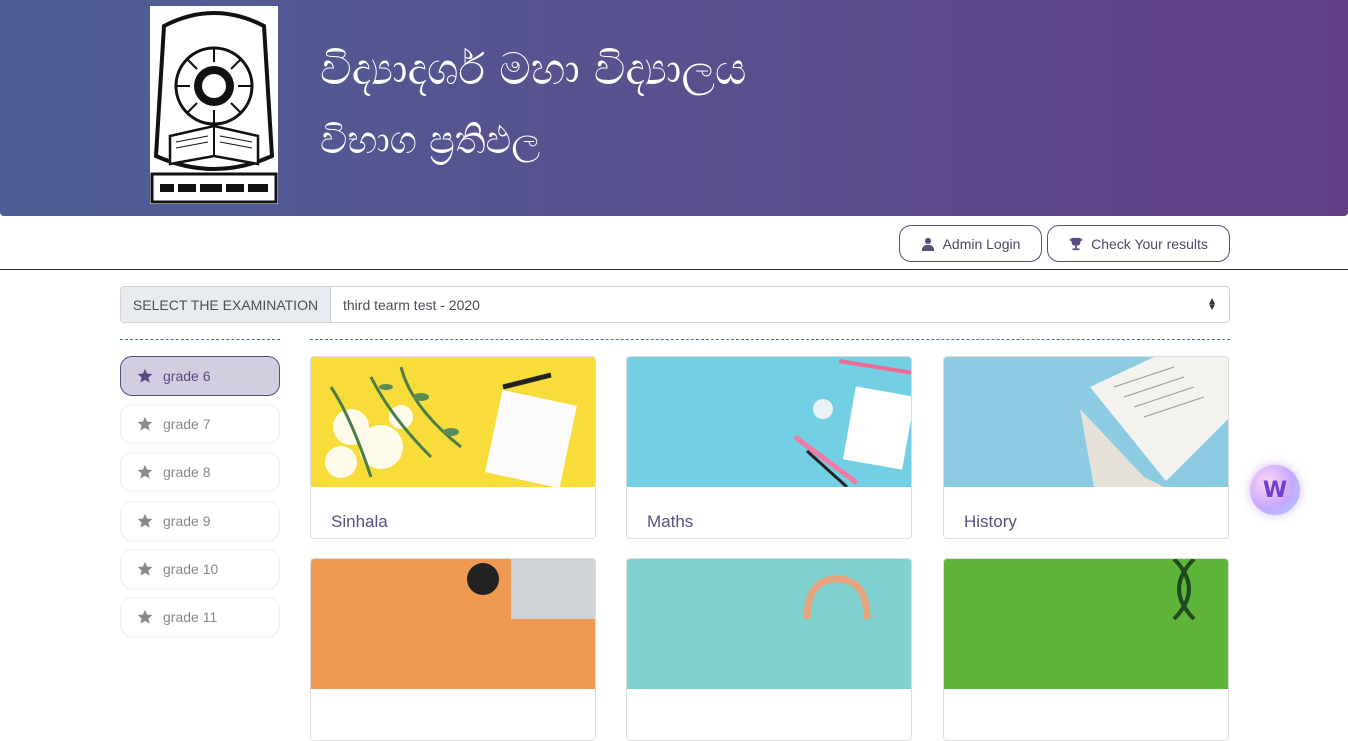  What do you see at coordinates (187, 424) in the screenshot?
I see `grade-label: grade 7` at bounding box center [187, 424].